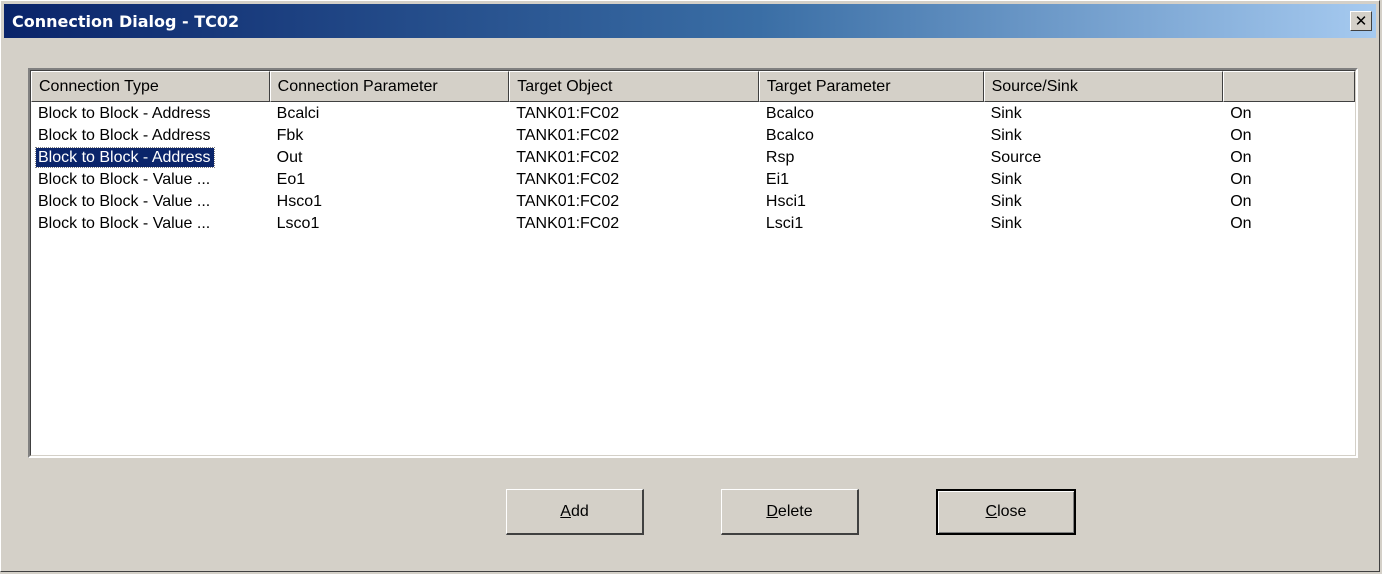 The width and height of the screenshot is (1382, 574). I want to click on cell-text: Eo1, so click(291, 179).